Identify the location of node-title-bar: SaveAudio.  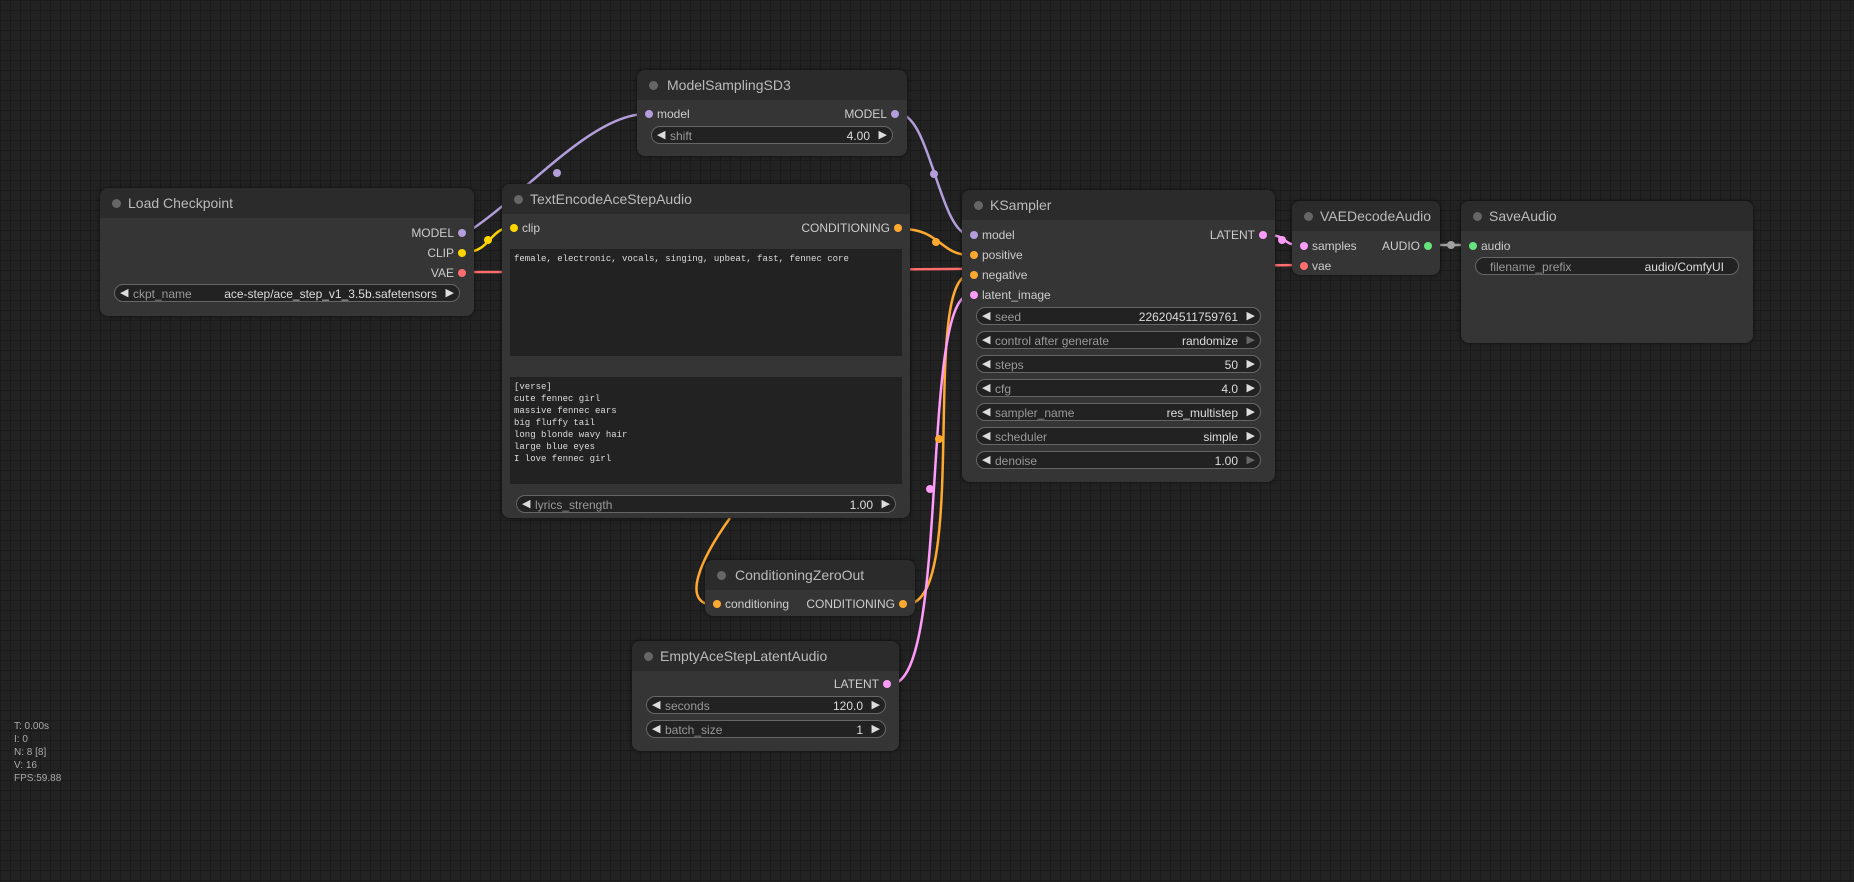
(1607, 216).